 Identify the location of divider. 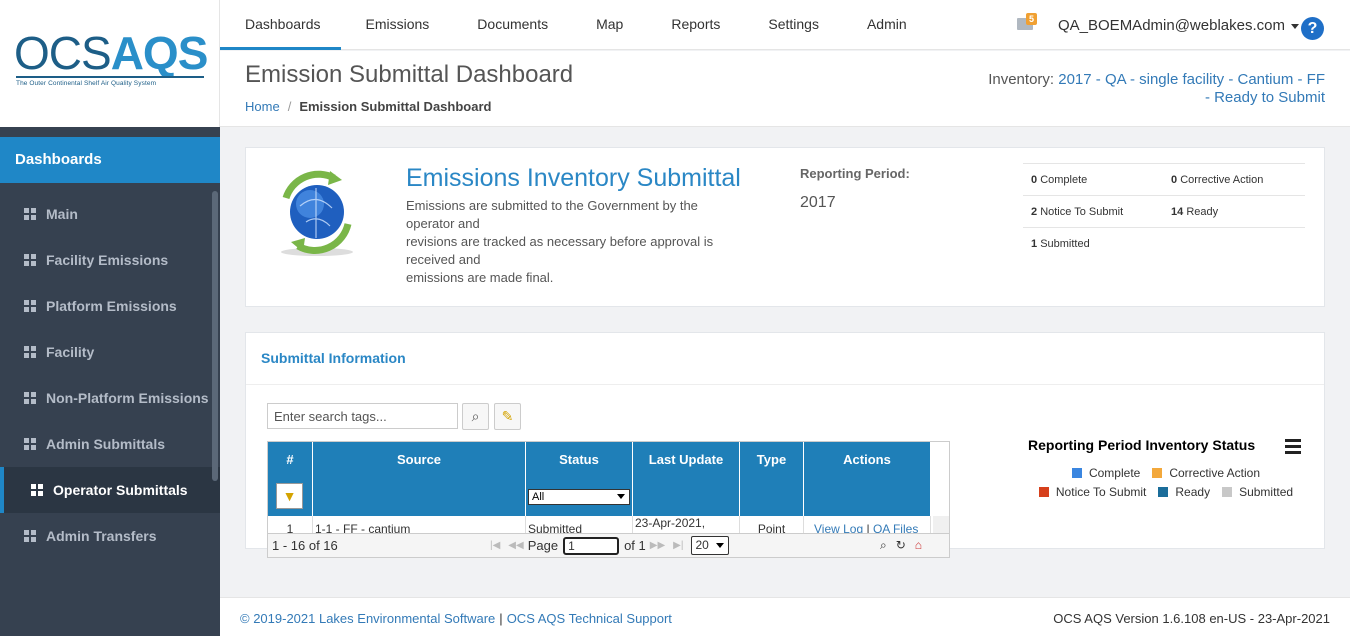
(785, 384).